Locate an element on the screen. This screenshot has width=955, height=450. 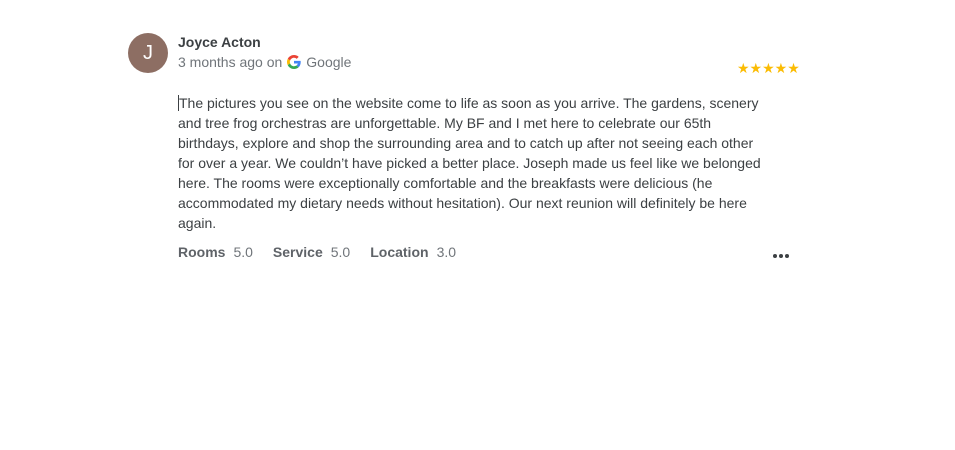
rating-location: Location 3.0 is located at coordinates (413, 252).